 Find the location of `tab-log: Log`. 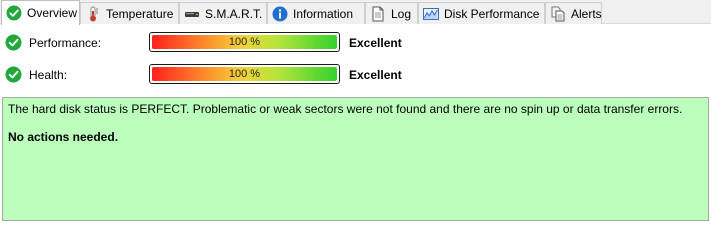

tab-log: Log is located at coordinates (391, 13).